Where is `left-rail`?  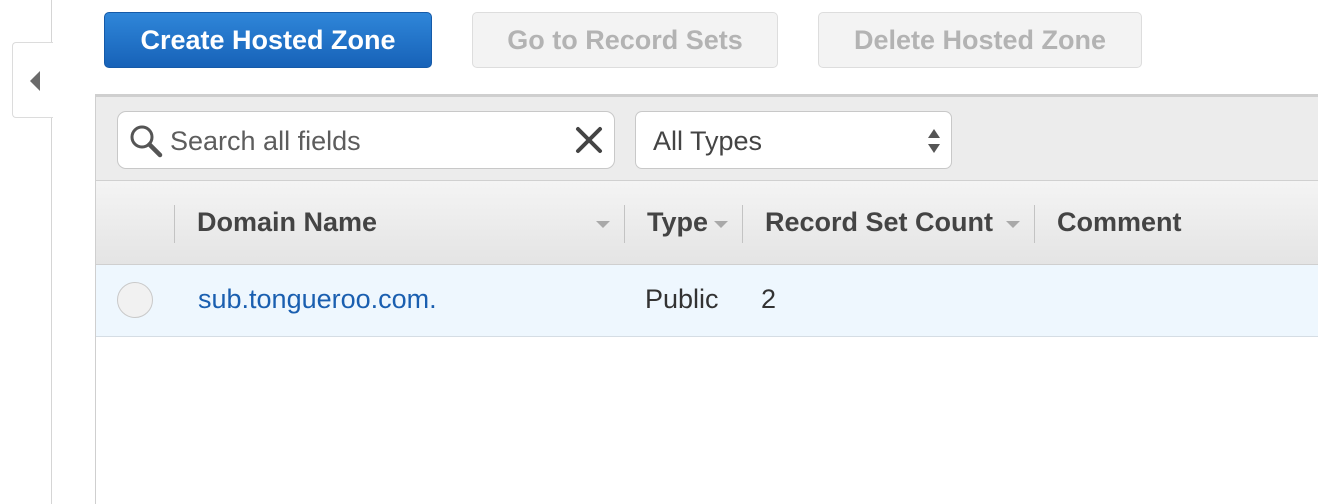
left-rail is located at coordinates (26, 252).